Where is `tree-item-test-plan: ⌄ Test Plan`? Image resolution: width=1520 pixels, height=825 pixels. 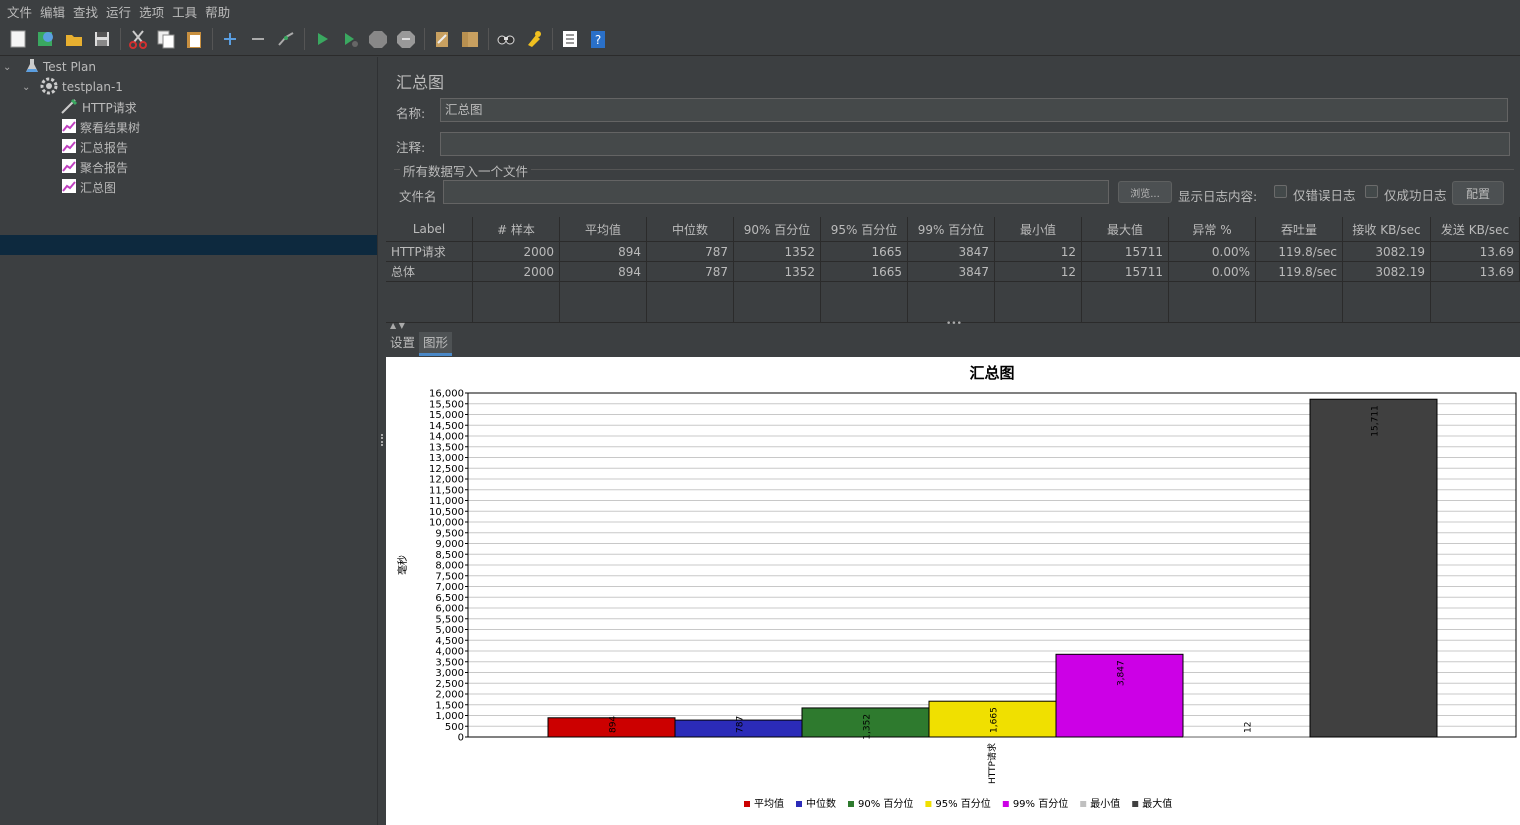 tree-item-test-plan: ⌄ Test Plan is located at coordinates (49, 67).